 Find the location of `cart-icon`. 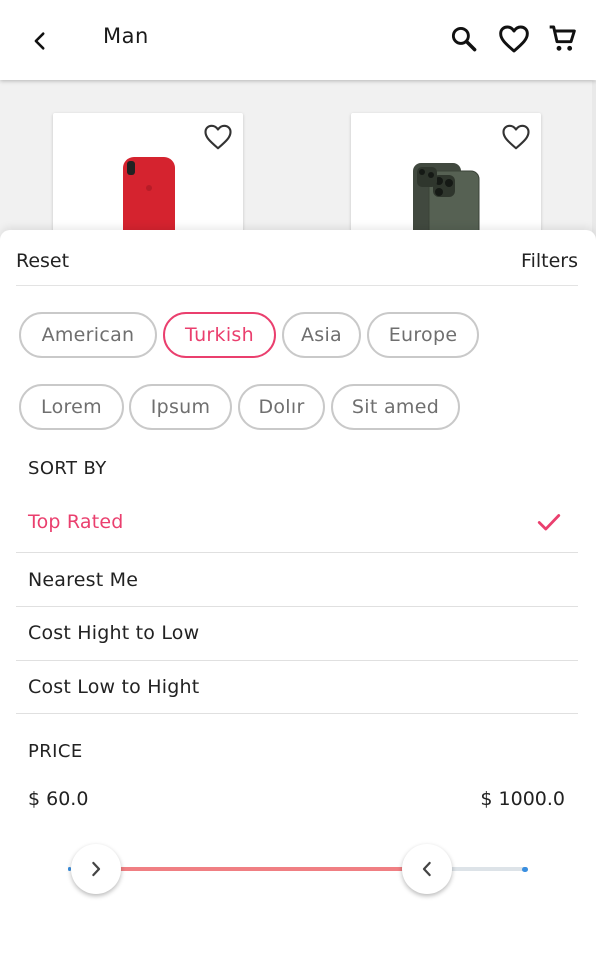

cart-icon is located at coordinates (562, 38).